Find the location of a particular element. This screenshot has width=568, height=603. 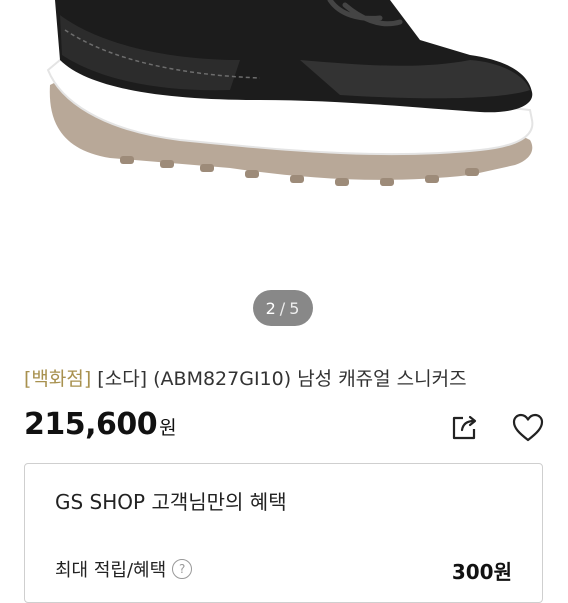

share-button is located at coordinates (464, 428).